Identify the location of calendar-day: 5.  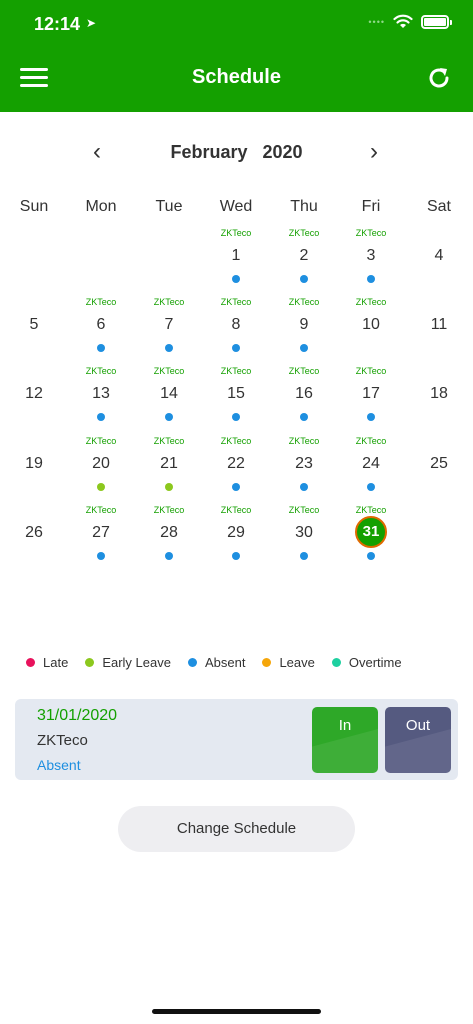
(34, 331).